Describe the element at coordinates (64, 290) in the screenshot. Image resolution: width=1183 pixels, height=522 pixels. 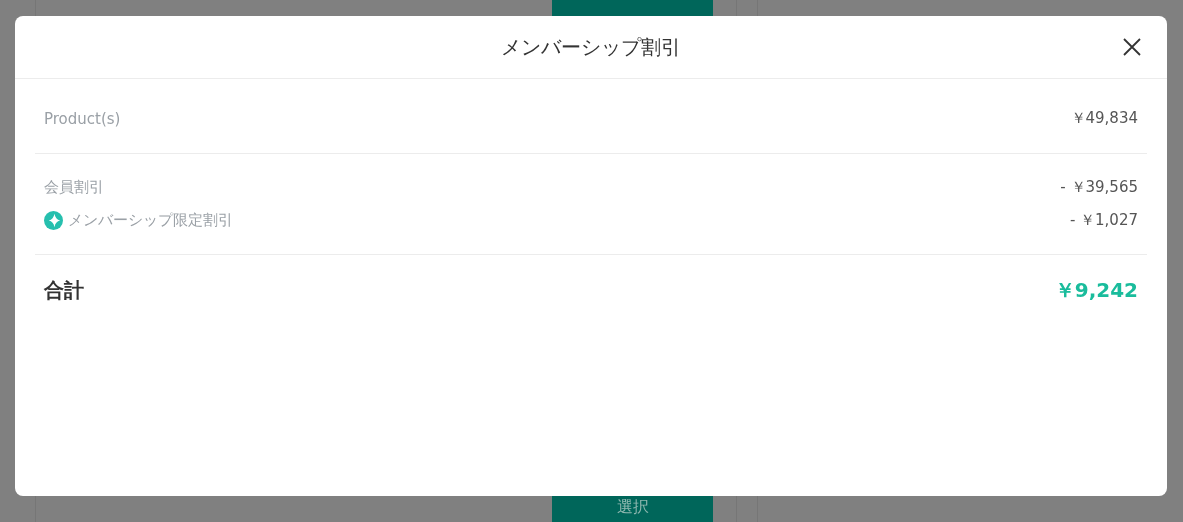
I see `total-label: 合計` at that location.